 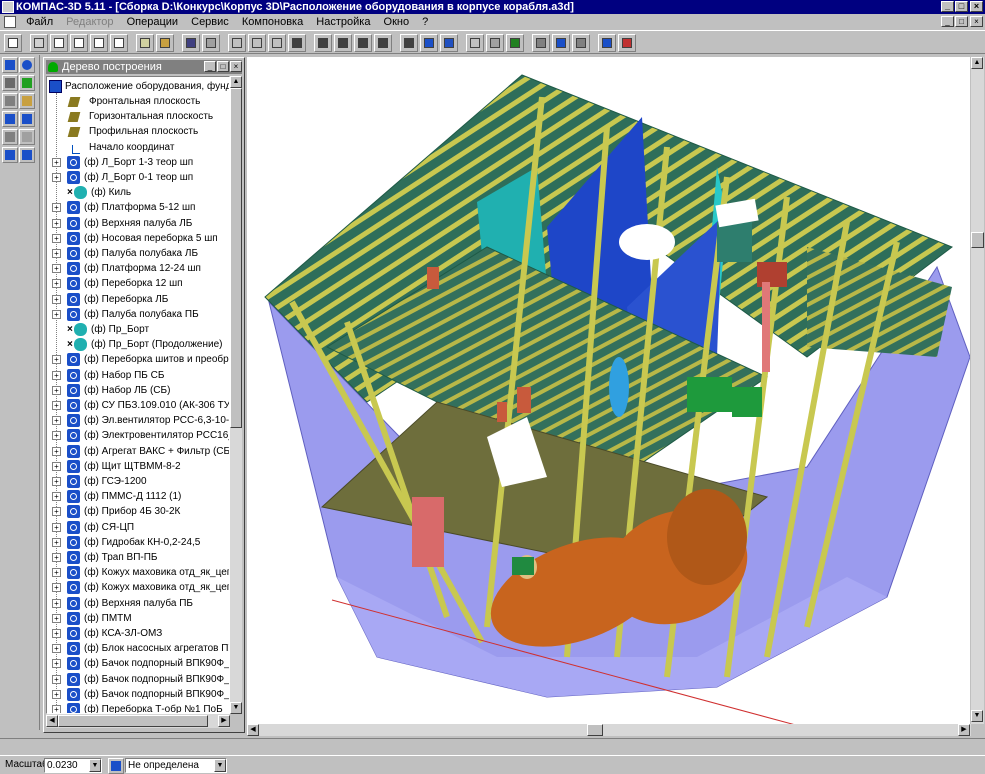 I want to click on save-icon, so click(x=59, y=43).